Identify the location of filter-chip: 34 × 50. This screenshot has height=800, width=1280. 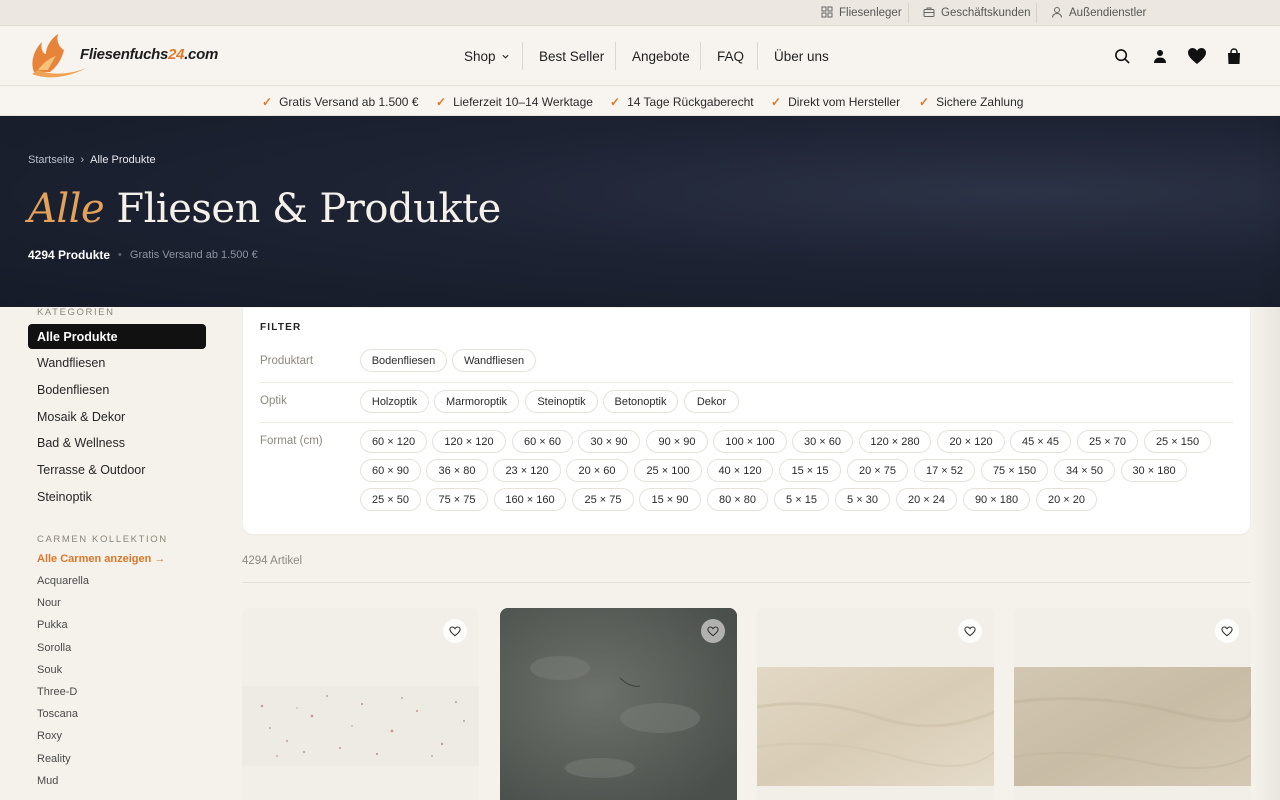
(1084, 470).